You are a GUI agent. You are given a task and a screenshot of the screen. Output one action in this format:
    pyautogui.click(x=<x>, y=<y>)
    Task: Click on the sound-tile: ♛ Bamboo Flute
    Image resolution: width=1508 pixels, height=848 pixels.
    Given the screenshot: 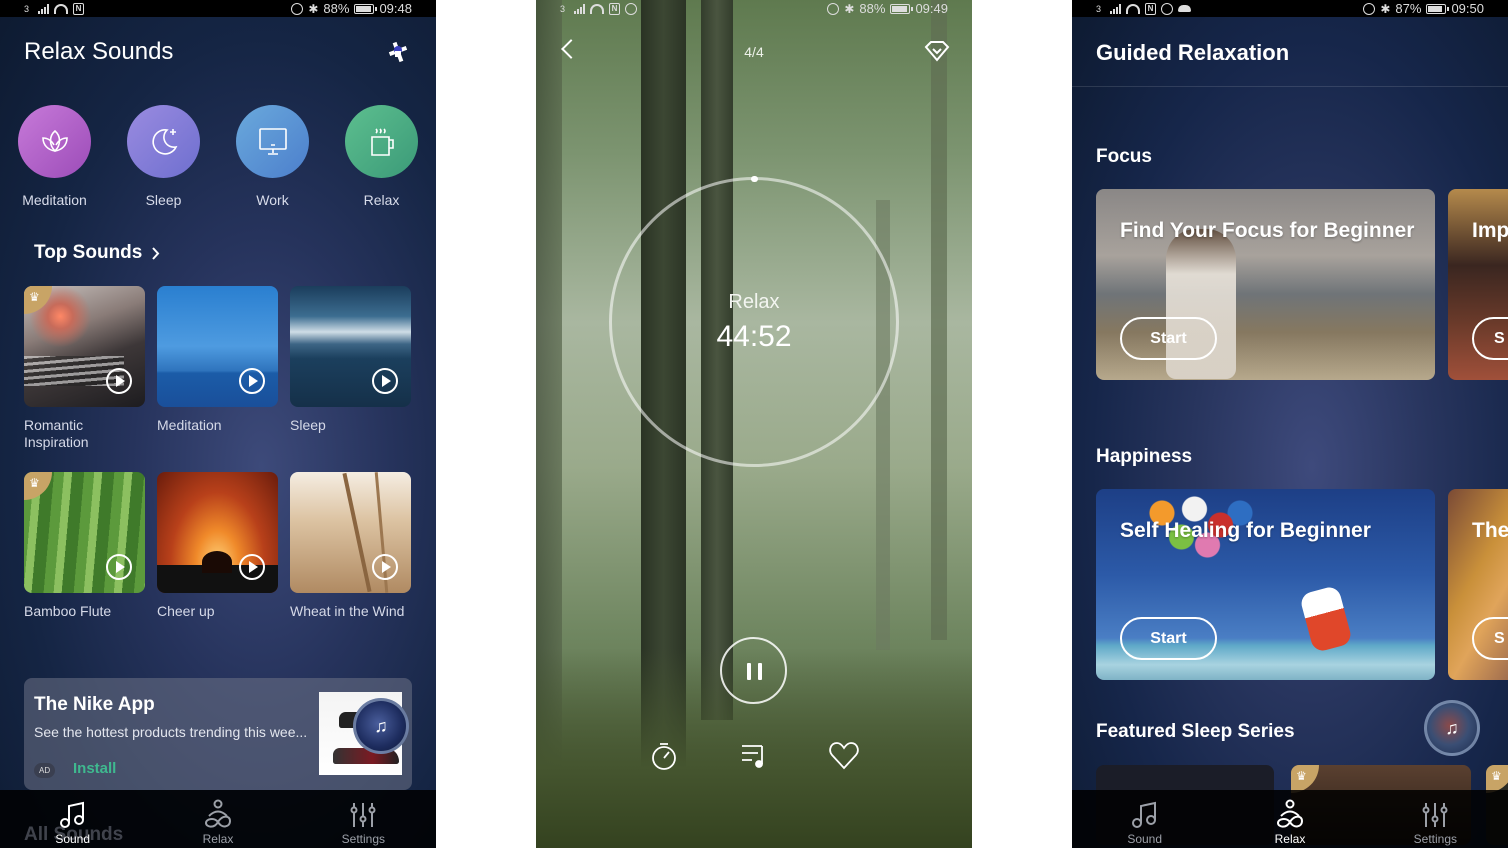 What is the action you would take?
    pyautogui.click(x=84, y=546)
    